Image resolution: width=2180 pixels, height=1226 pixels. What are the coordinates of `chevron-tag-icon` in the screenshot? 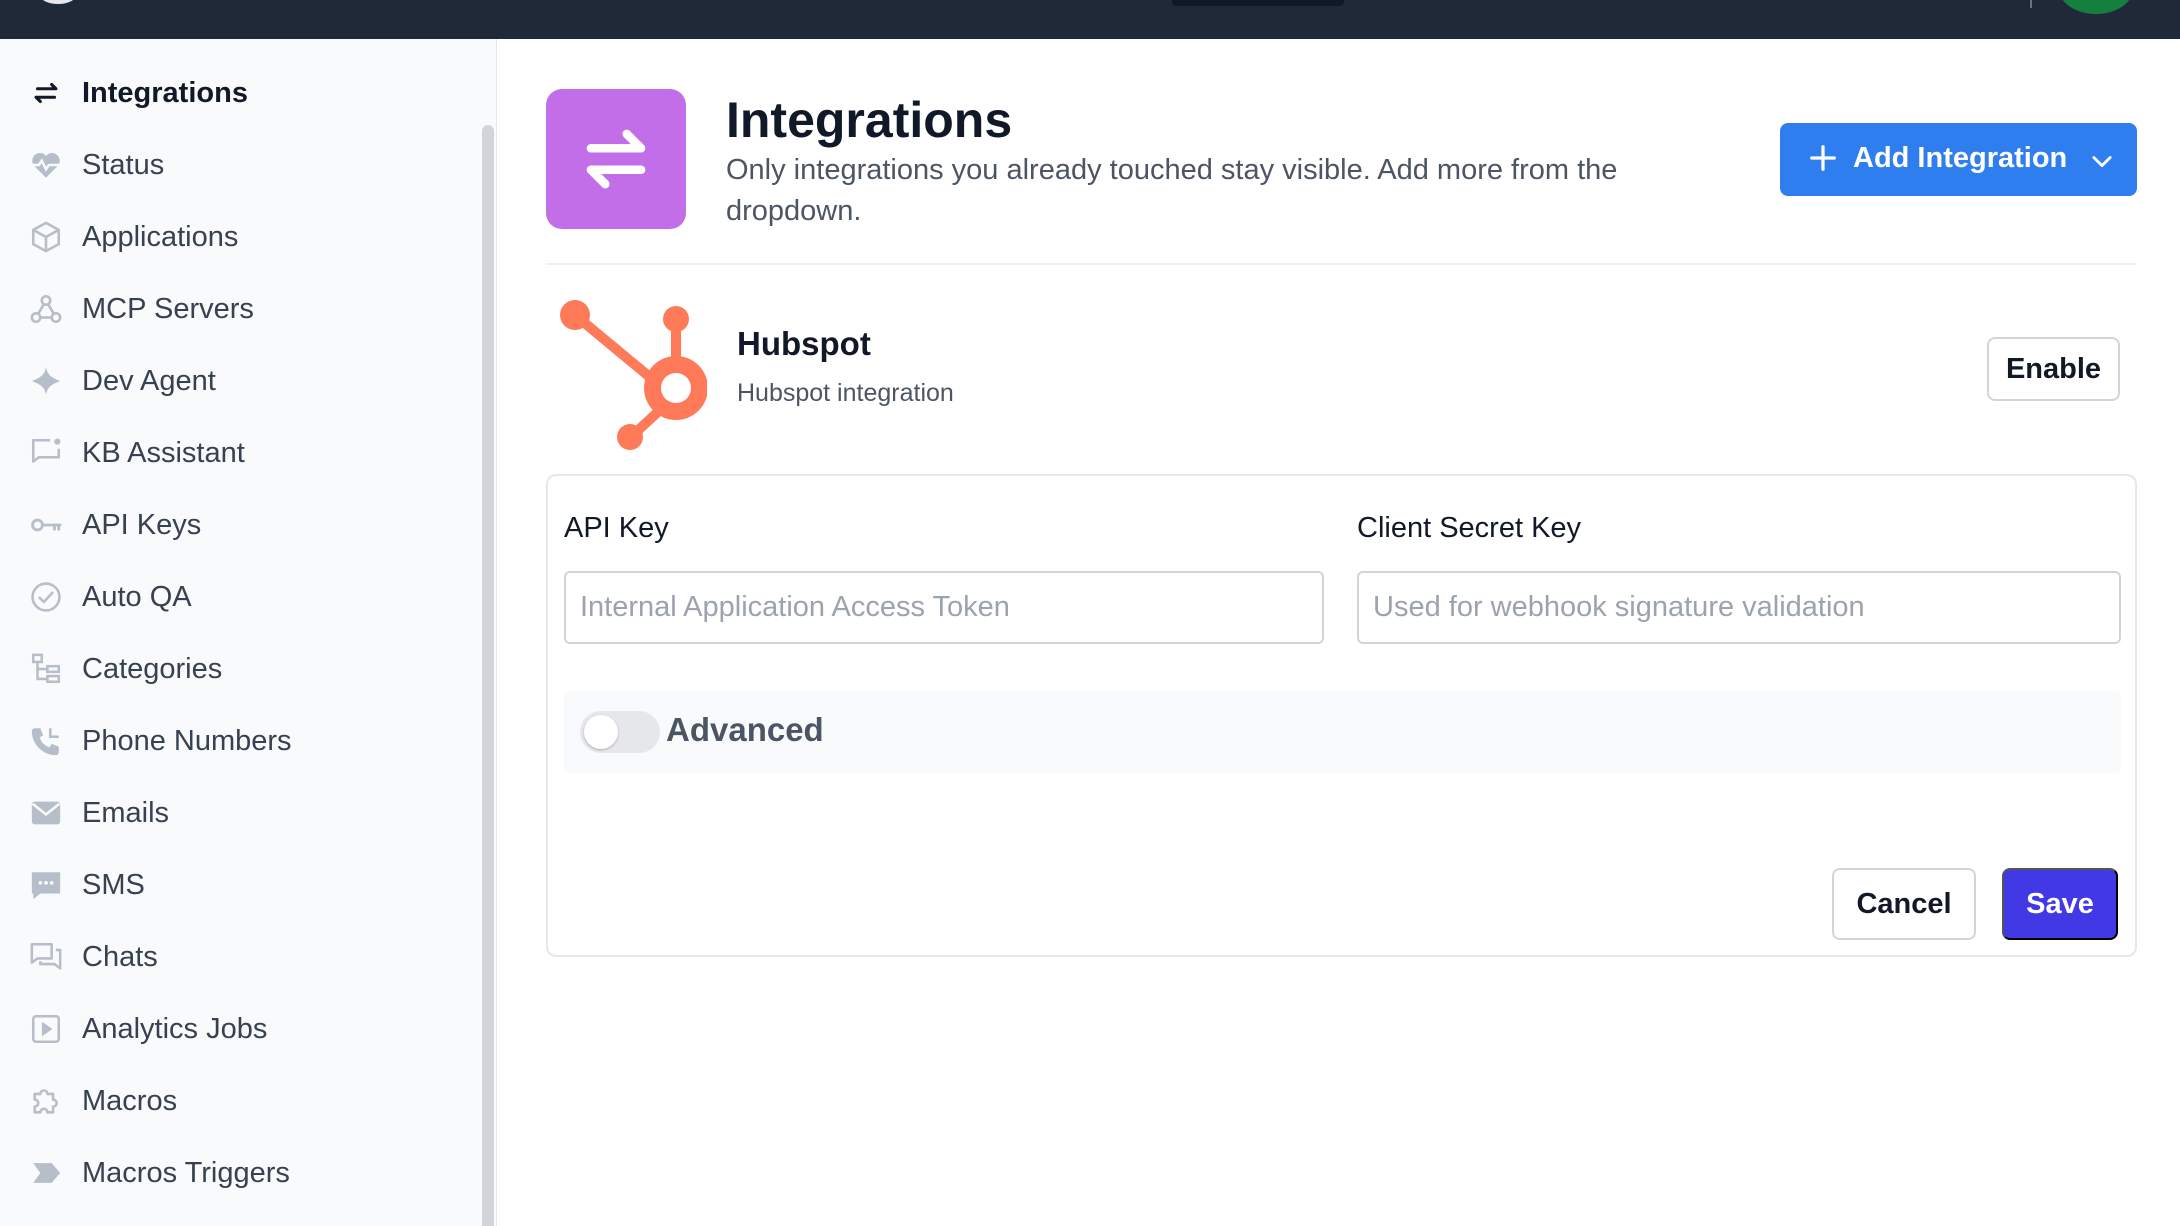 It's located at (46, 1173).